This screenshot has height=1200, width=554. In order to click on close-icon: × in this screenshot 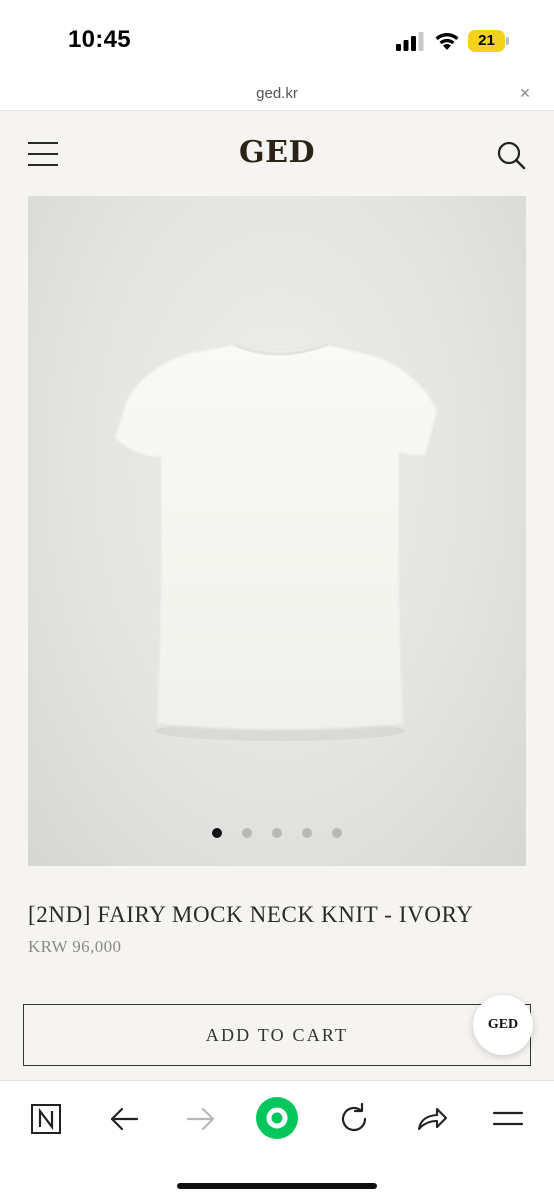, I will do `click(525, 93)`.